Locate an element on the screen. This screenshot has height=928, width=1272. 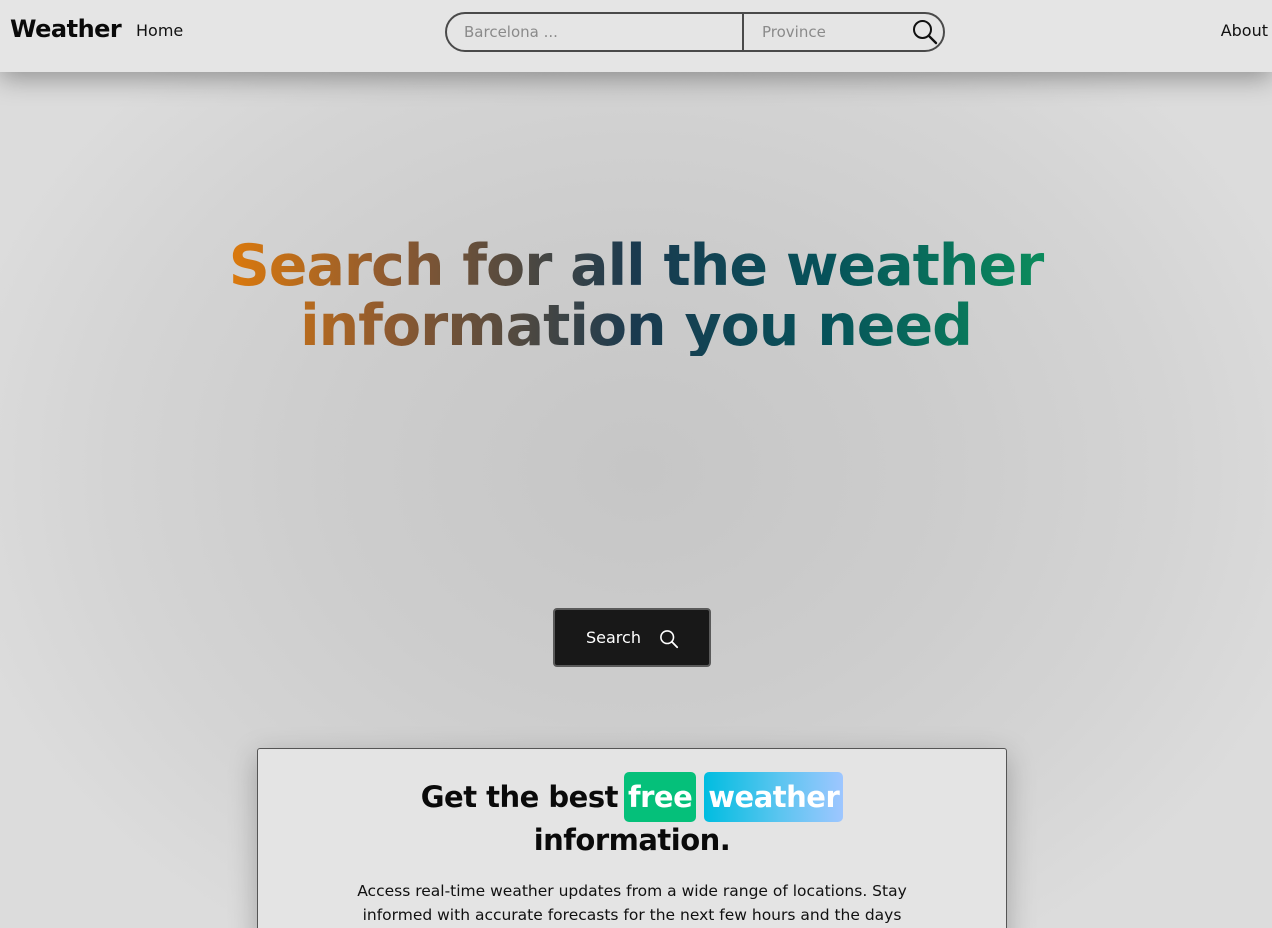
free-tag: free is located at coordinates (660, 797).